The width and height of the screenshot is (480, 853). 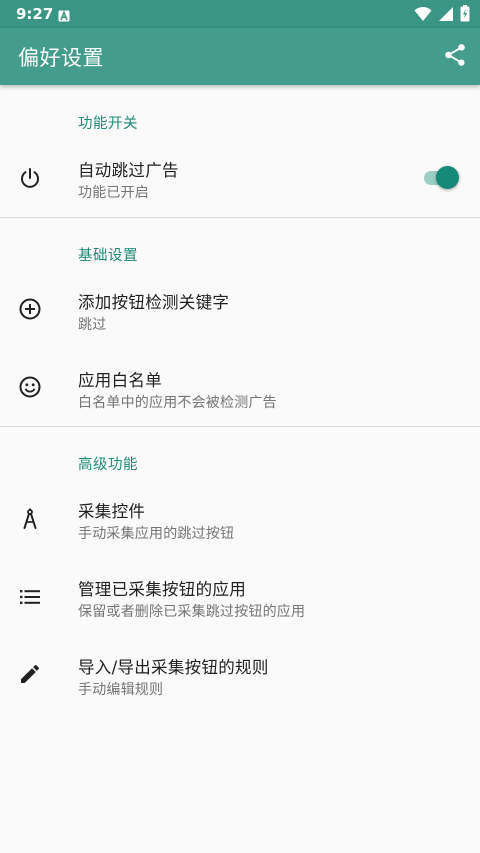 What do you see at coordinates (240, 56) in the screenshot?
I see `app-bar: 偏好设置` at bounding box center [240, 56].